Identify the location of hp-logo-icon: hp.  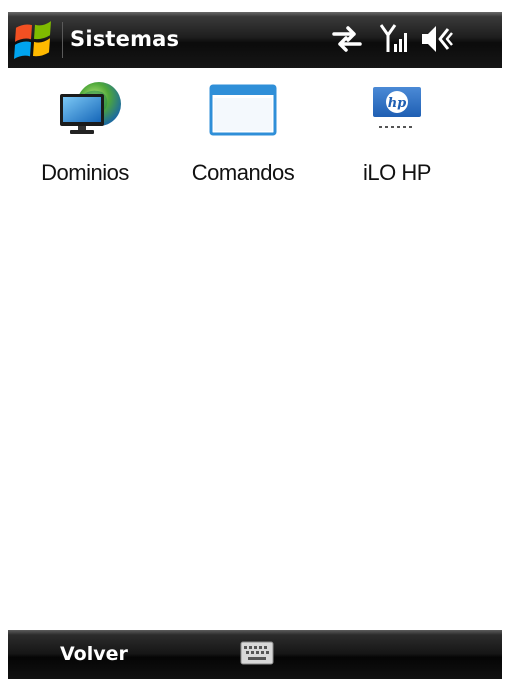
(397, 107).